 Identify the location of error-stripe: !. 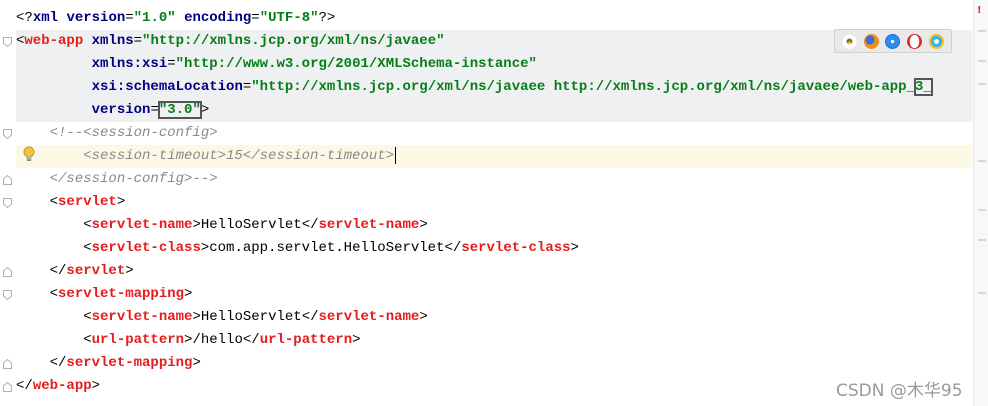
(980, 203).